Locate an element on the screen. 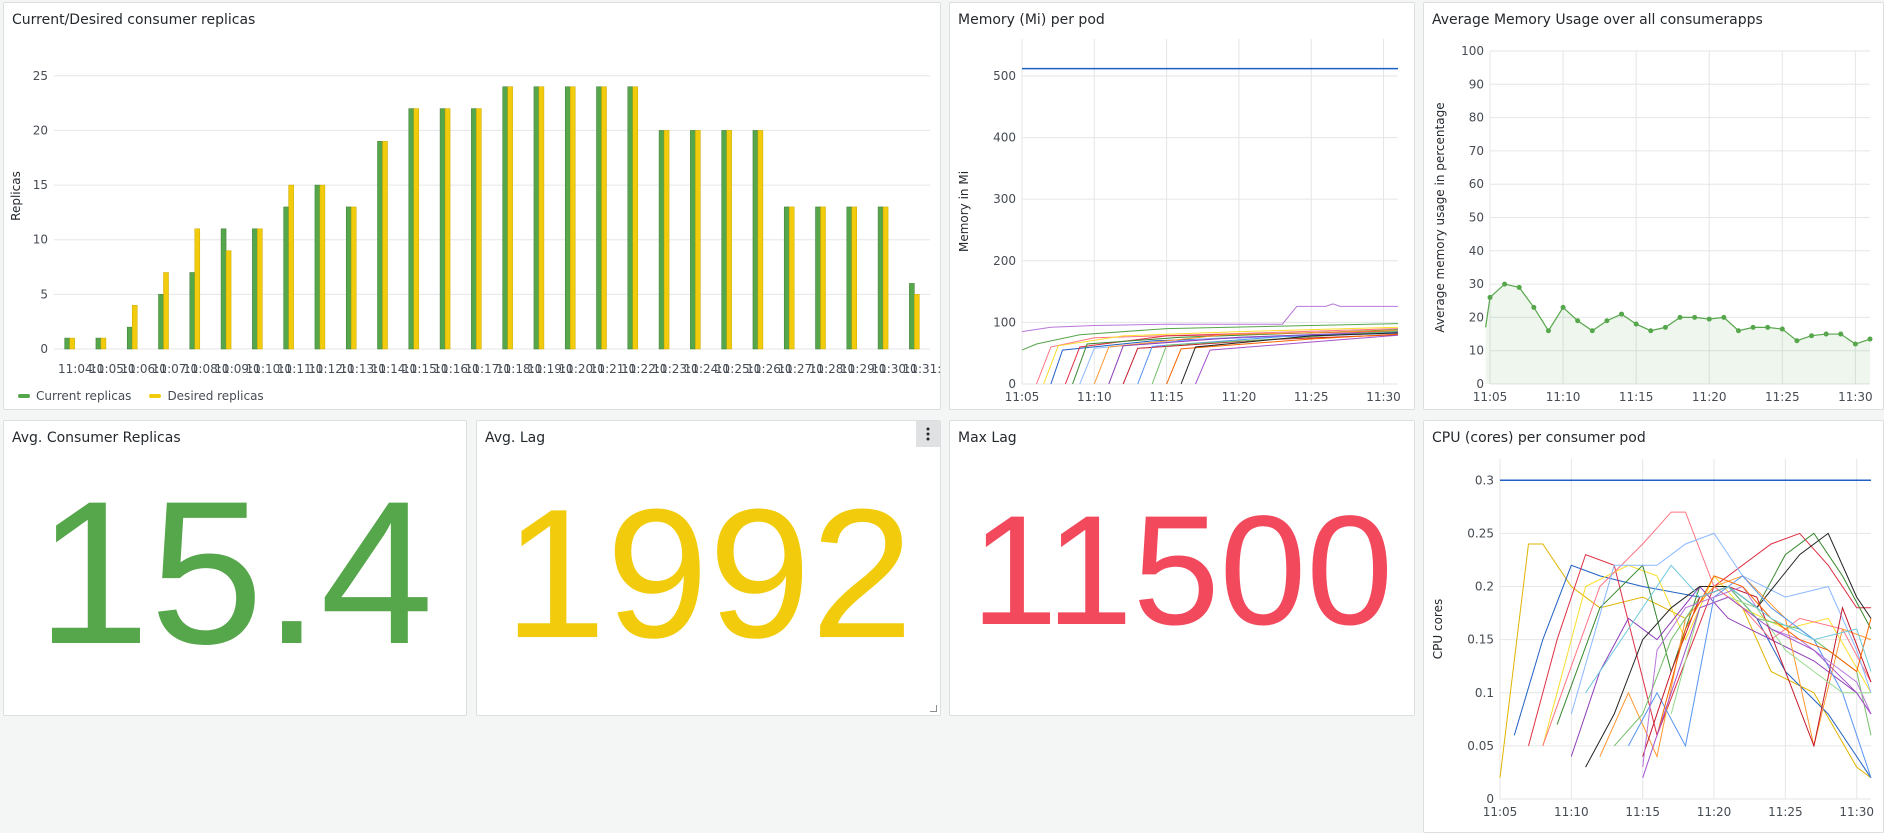 The height and width of the screenshot is (833, 1884). legend-item-current: Current replicas is located at coordinates (74, 396).